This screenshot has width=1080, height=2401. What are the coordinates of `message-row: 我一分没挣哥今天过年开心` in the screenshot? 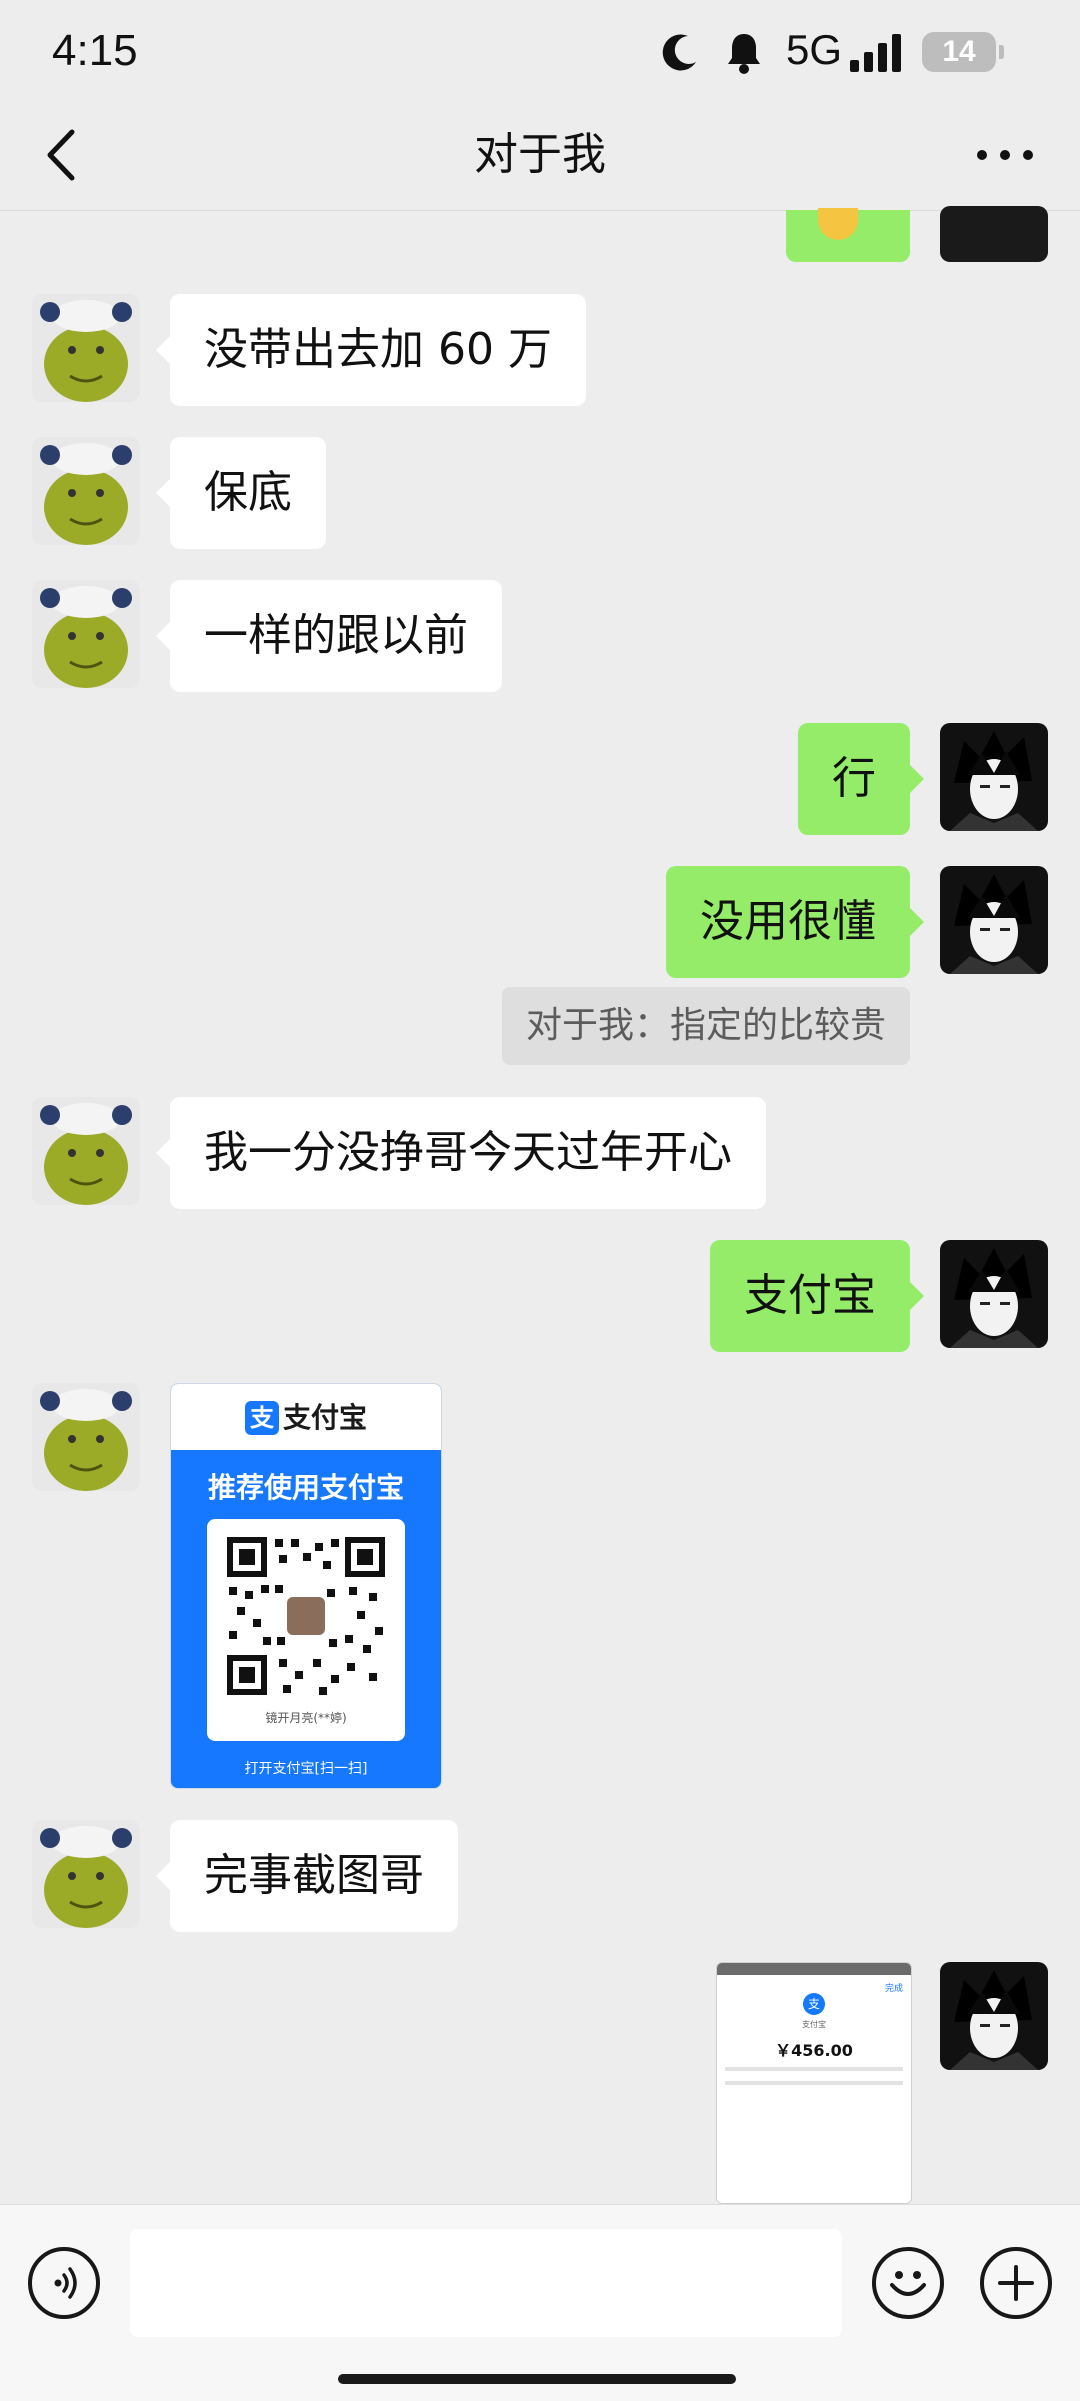 It's located at (540, 1153).